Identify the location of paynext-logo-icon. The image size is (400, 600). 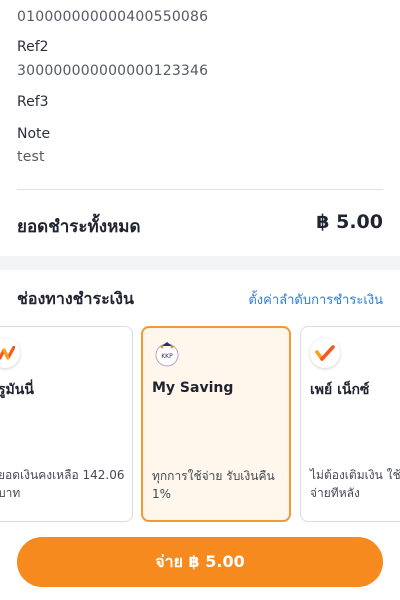
(325, 353).